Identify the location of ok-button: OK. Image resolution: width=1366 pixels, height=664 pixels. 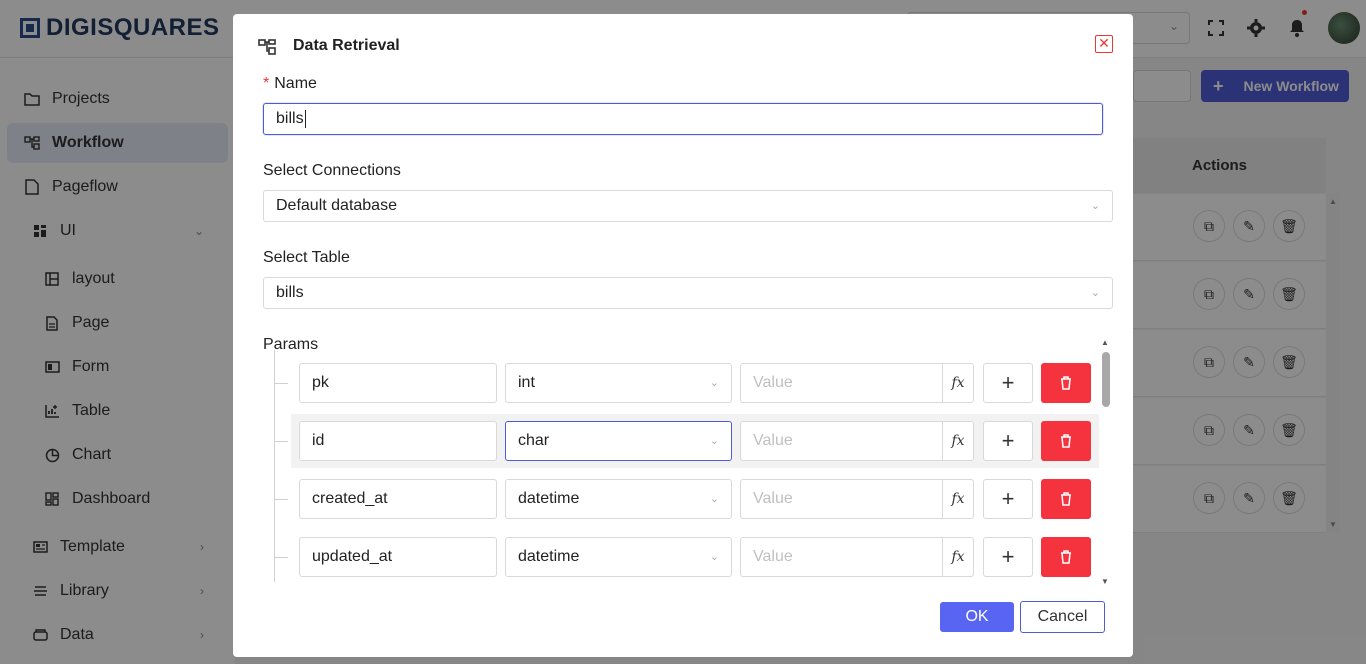
(977, 617).